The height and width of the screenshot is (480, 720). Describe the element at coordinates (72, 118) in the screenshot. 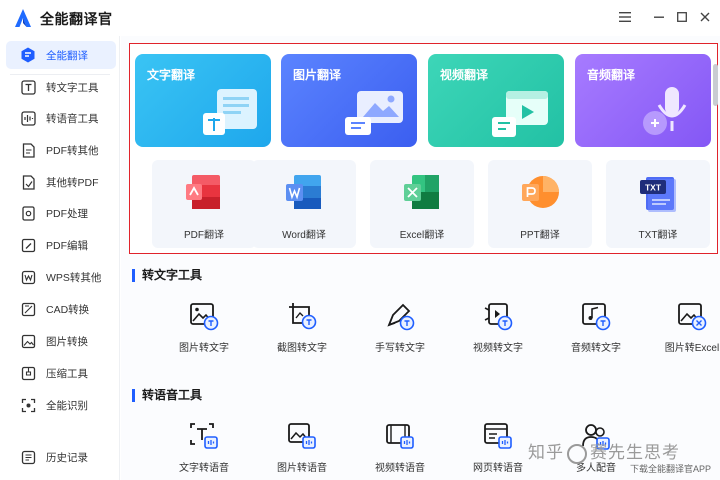

I see `sidebar-item-label: 转语音工具` at that location.